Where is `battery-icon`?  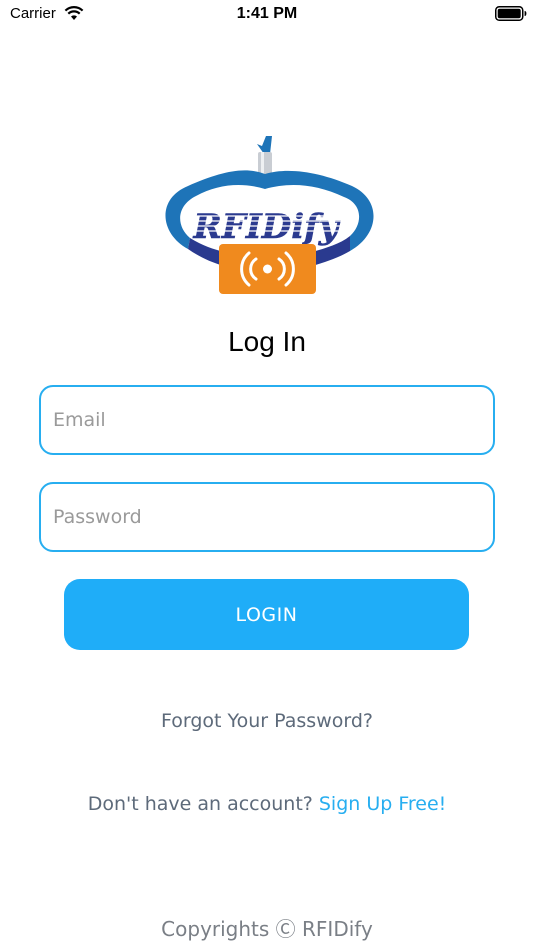
battery-icon is located at coordinates (511, 13).